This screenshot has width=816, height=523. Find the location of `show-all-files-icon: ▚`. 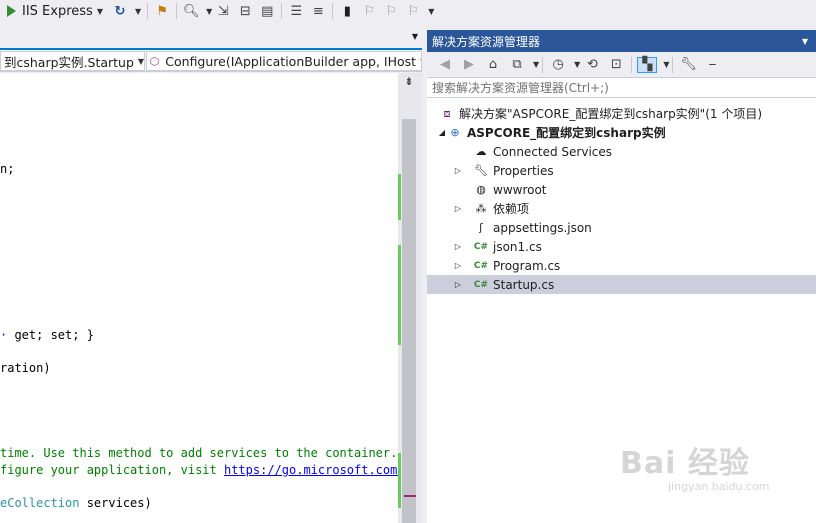

show-all-files-icon: ▚ is located at coordinates (647, 64).